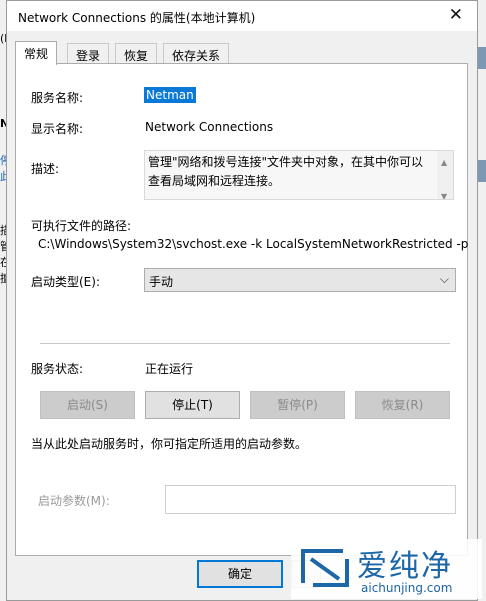  I want to click on startup-type-label: 启动类型(E):, so click(65, 282).